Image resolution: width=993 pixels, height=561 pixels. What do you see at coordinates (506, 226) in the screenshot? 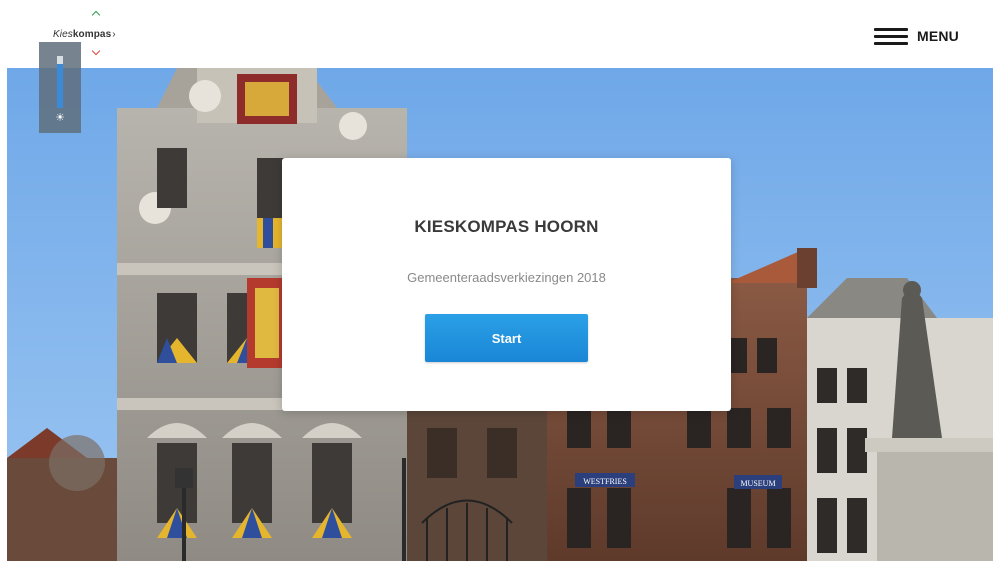
I see `card-title: KIESKOMPAS HOORN` at bounding box center [506, 226].